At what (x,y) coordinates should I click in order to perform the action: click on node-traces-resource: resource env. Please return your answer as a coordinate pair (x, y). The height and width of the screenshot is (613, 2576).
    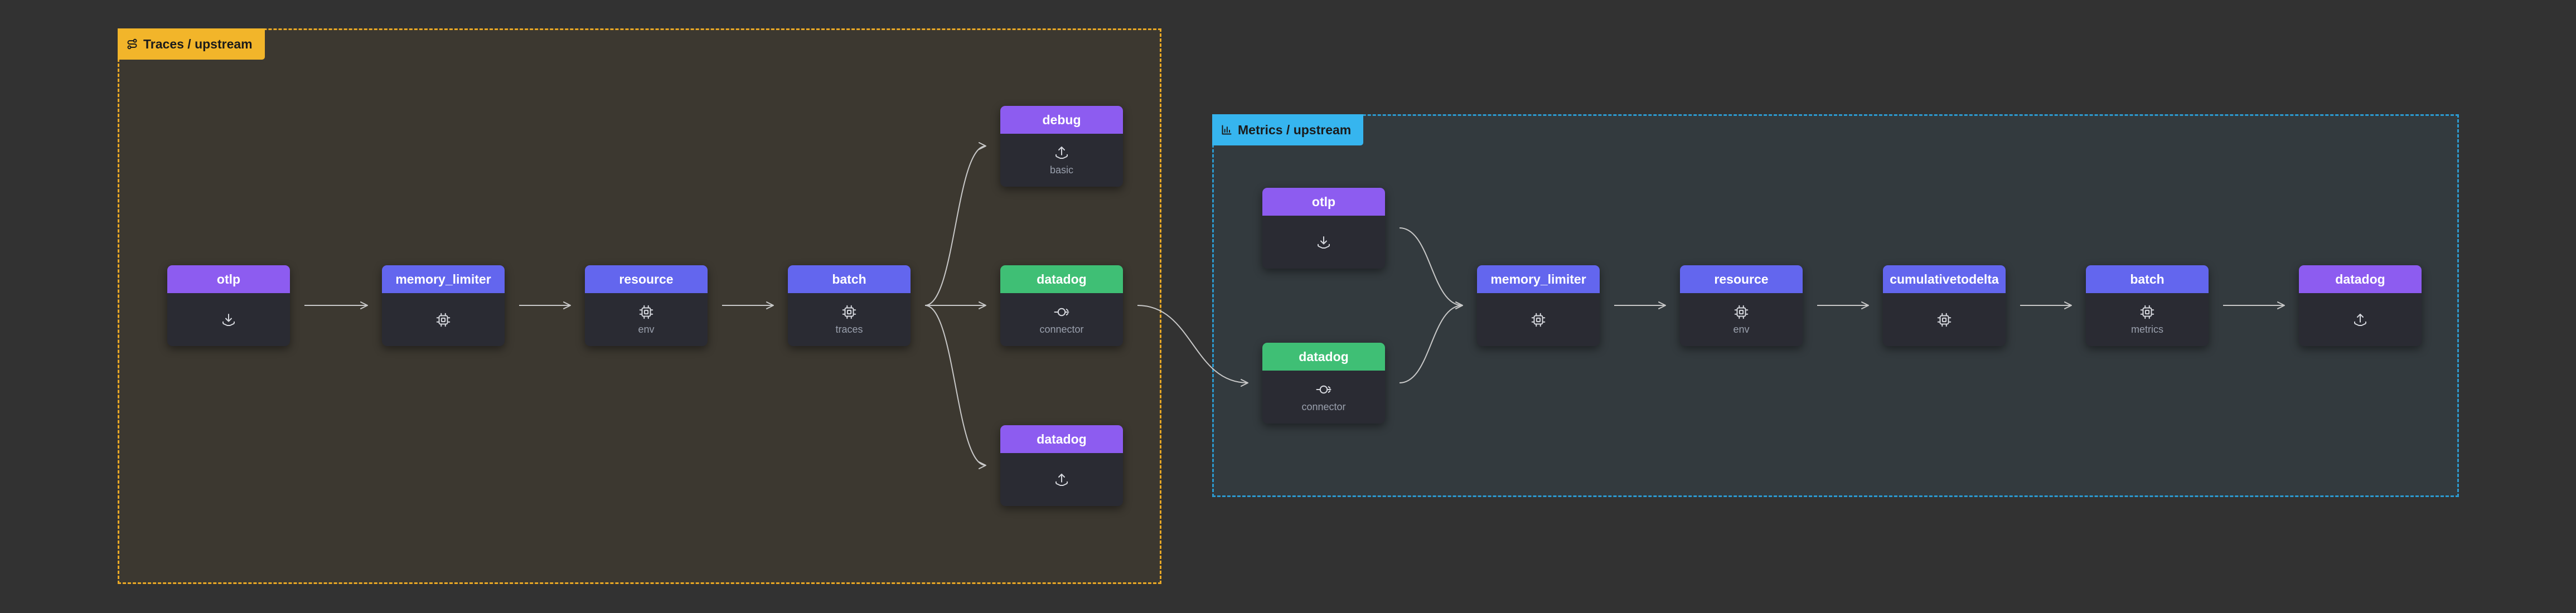
    Looking at the image, I should click on (647, 305).